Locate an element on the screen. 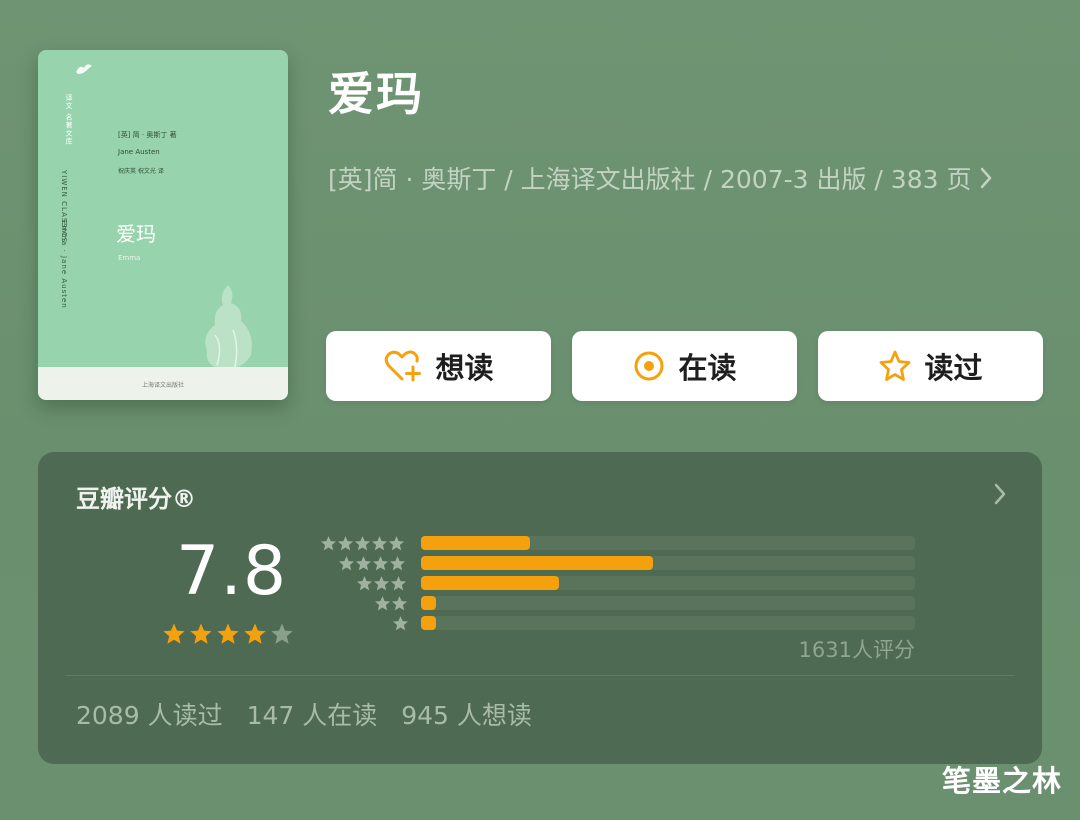 The width and height of the screenshot is (1080, 820). rating-count: 1631人评分 is located at coordinates (856, 650).